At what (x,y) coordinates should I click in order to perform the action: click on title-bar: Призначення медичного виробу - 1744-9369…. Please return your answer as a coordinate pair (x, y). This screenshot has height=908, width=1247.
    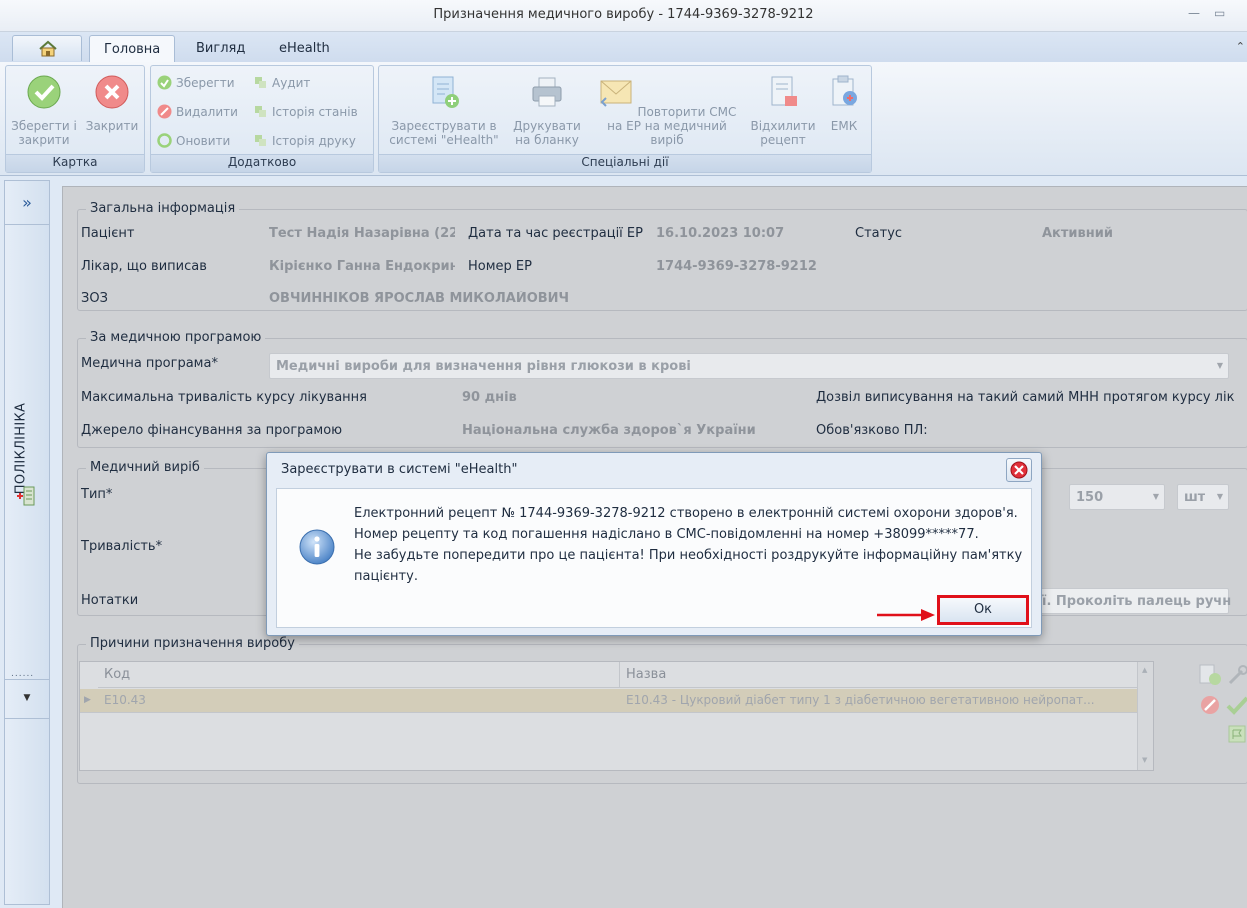
    Looking at the image, I should click on (623, 16).